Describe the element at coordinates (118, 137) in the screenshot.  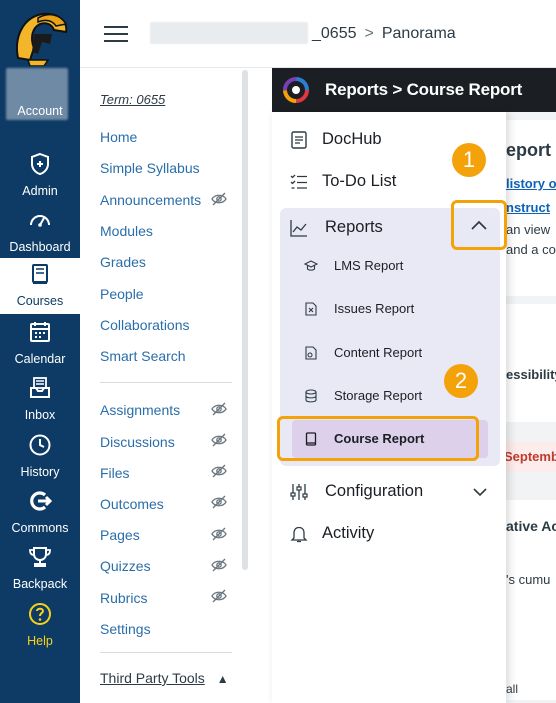
I see `course-nav-home: Home` at that location.